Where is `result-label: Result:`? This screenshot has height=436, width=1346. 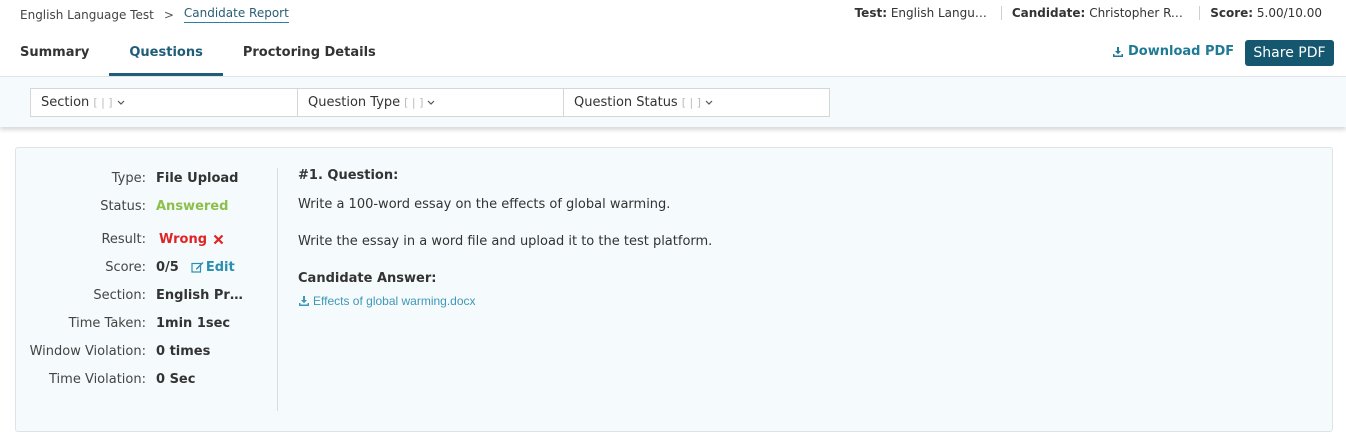 result-label: Result: is located at coordinates (123, 239).